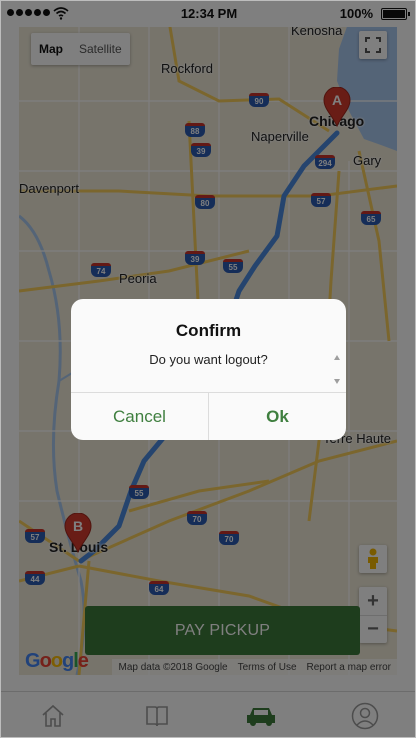  I want to click on ok-button: Ok, so click(277, 416).